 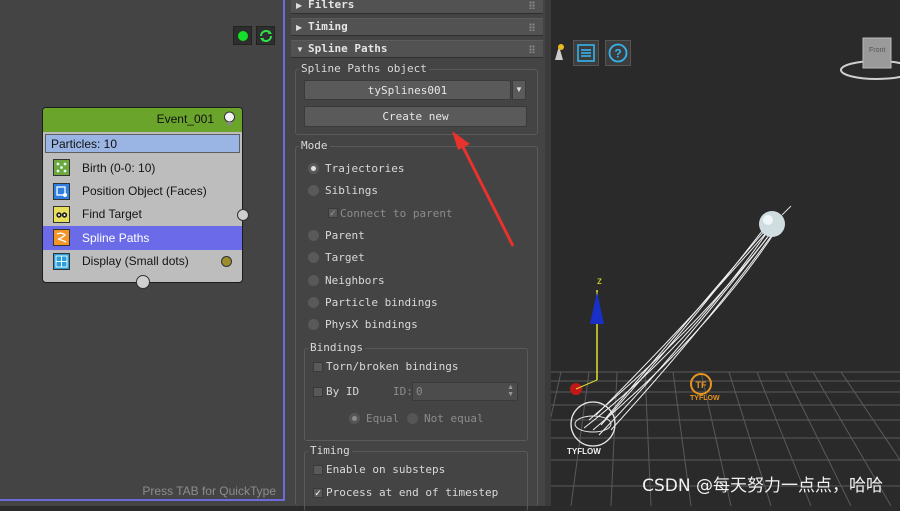 What do you see at coordinates (226, 261) in the screenshot?
I see `display-color-dot` at bounding box center [226, 261].